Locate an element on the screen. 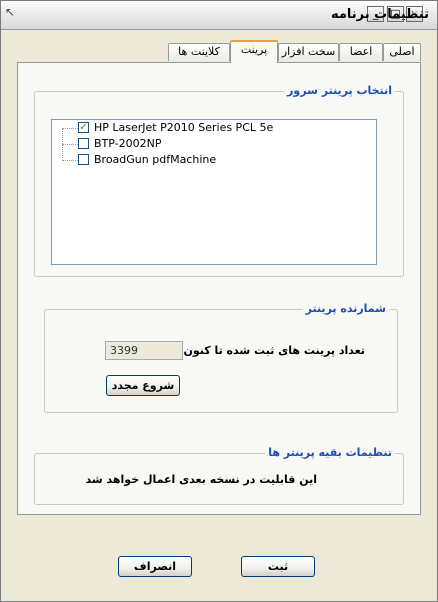 This screenshot has height=602, width=438. printer-select-title: انتخاب پرینتر سرور is located at coordinates (339, 90).